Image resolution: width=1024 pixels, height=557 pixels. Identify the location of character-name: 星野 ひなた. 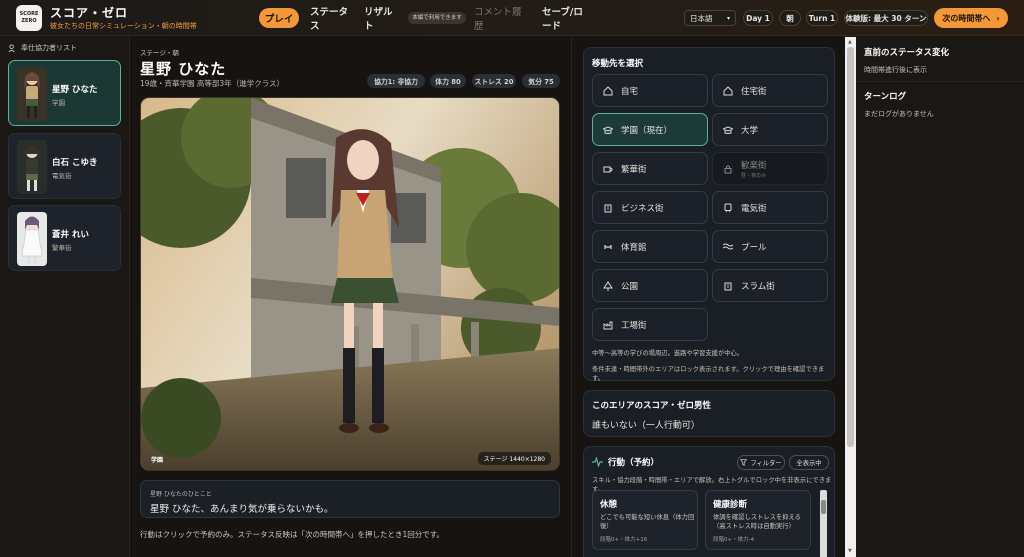
(75, 90).